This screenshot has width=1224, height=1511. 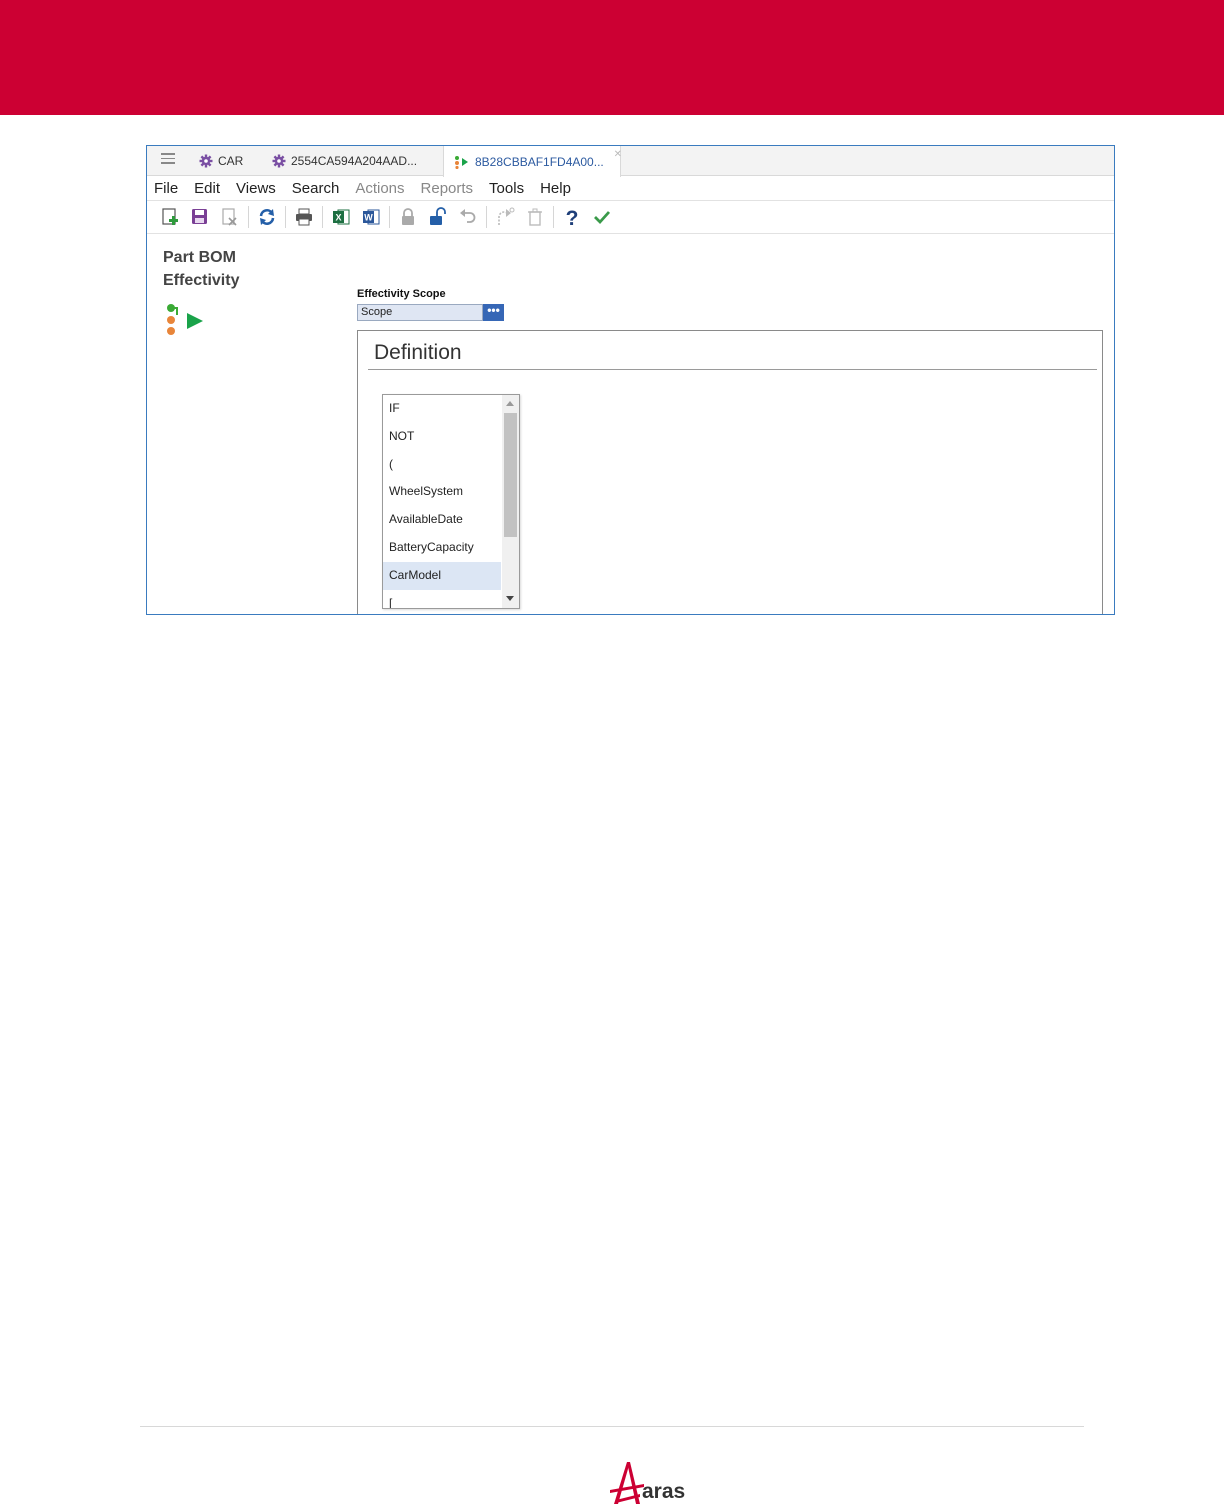 I want to click on list-item-wheelsystem: WheelSystem, so click(x=442, y=492).